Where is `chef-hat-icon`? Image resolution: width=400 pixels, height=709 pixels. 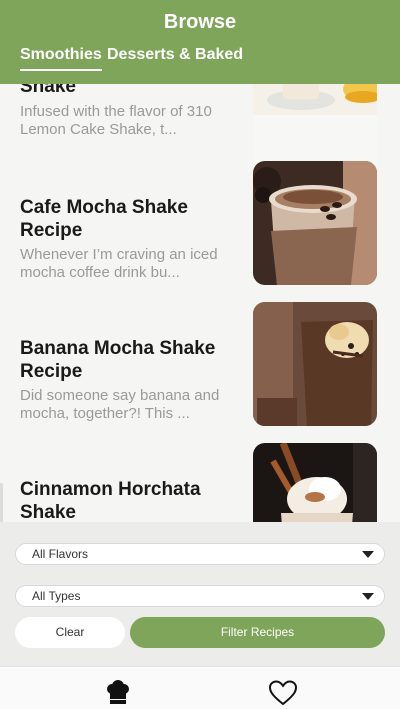 chef-hat-icon is located at coordinates (118, 694).